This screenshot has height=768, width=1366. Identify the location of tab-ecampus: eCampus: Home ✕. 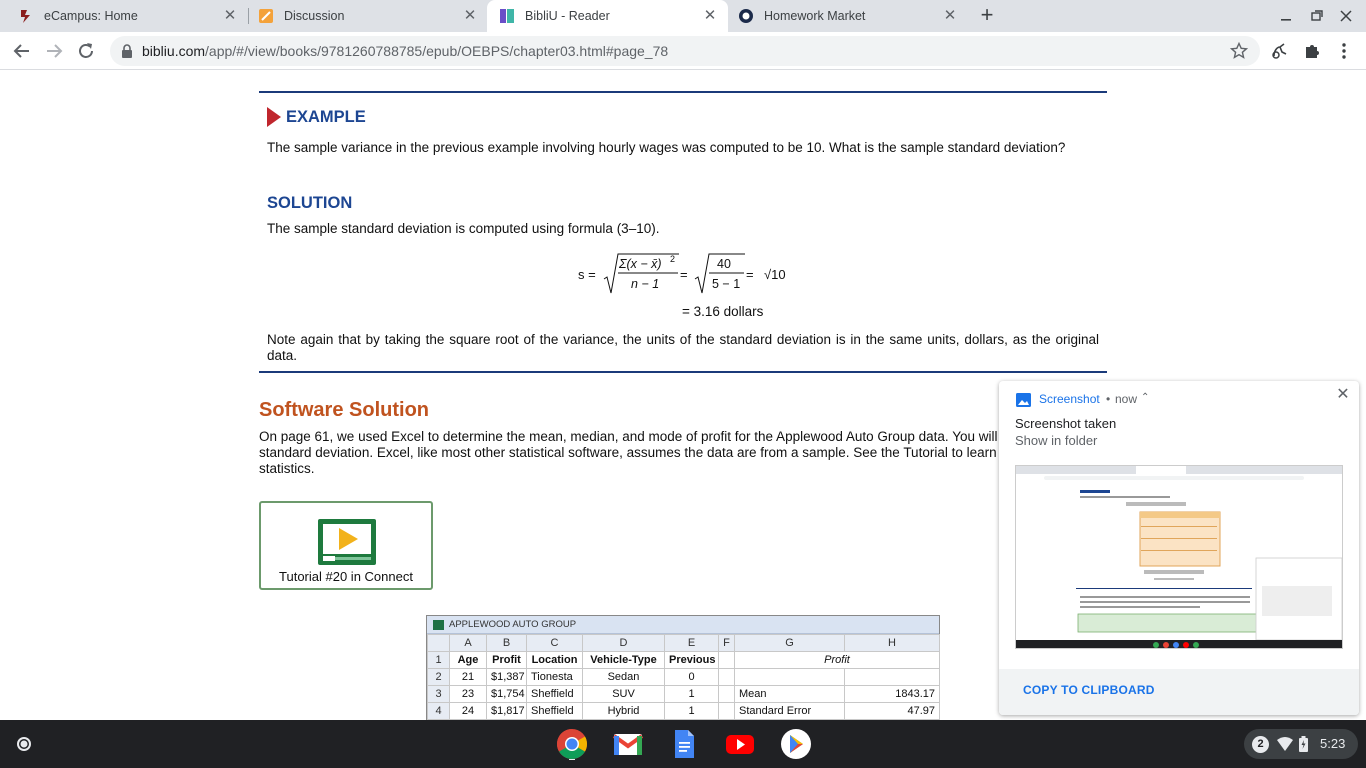
(124, 16).